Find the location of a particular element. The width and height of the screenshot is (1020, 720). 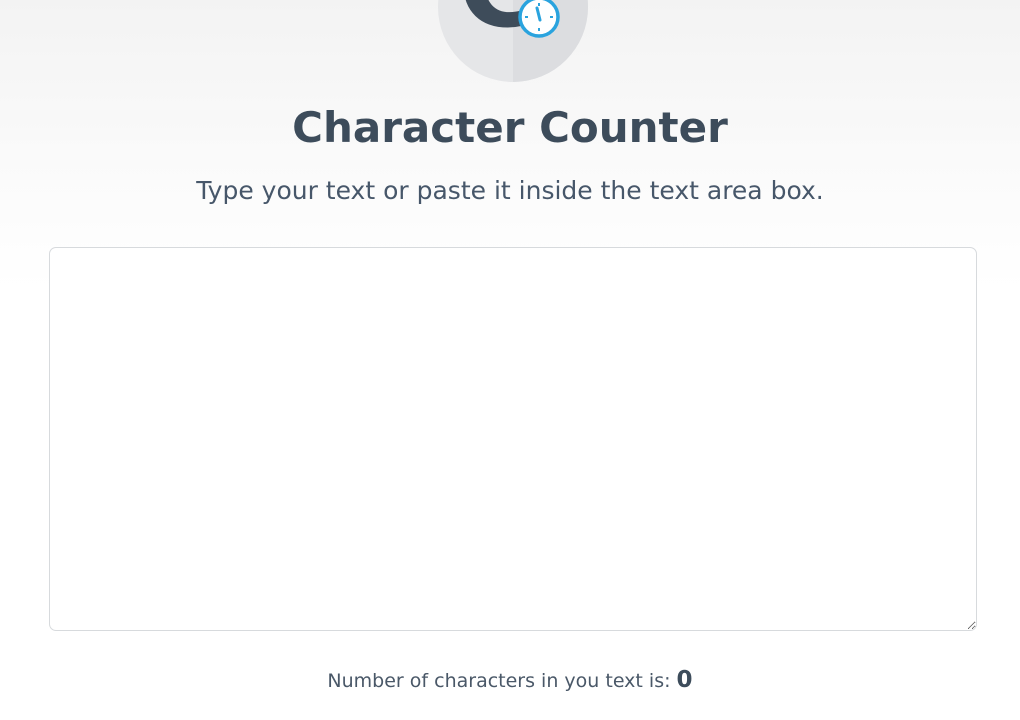

page-title: Character Counter is located at coordinates (510, 127).